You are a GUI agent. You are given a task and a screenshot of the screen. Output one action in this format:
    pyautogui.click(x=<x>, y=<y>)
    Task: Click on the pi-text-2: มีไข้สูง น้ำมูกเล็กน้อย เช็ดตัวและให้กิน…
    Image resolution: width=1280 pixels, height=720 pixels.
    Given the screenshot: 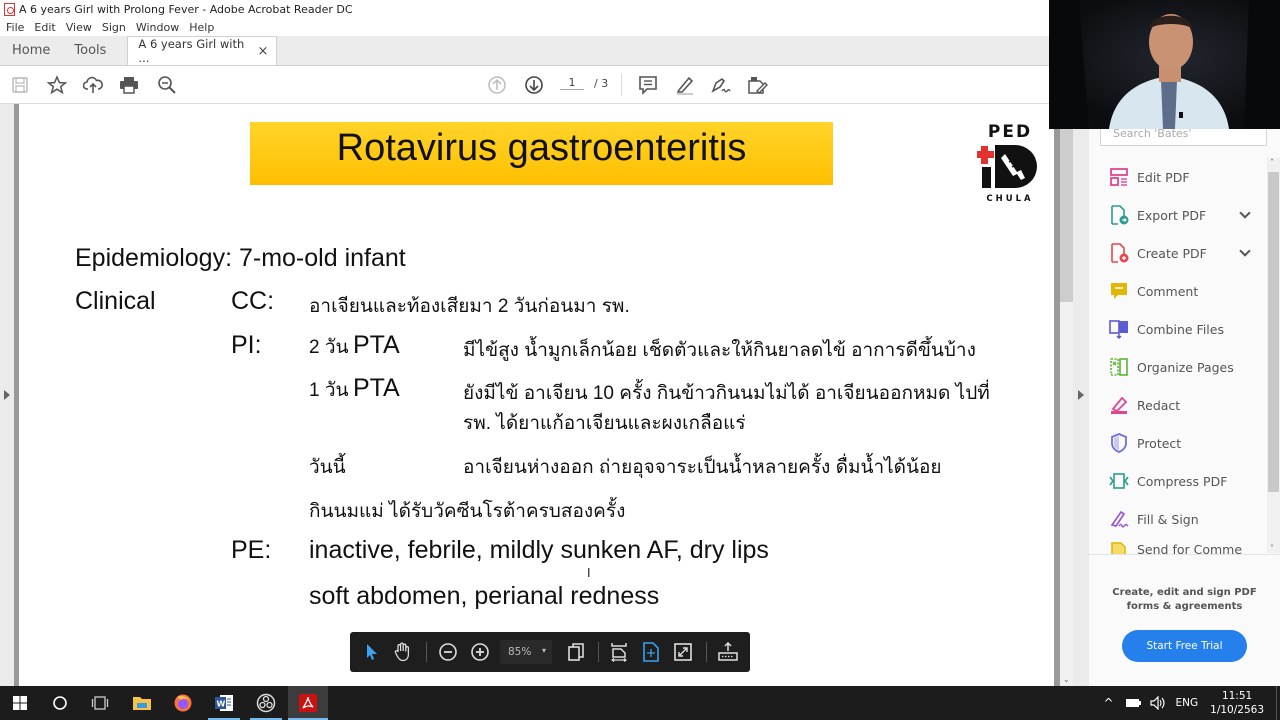 What is the action you would take?
    pyautogui.click(x=719, y=350)
    